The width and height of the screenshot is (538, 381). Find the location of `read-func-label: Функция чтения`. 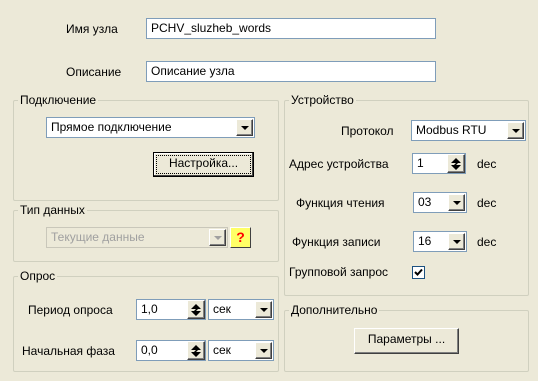

read-func-label: Функция чтения is located at coordinates (340, 203).